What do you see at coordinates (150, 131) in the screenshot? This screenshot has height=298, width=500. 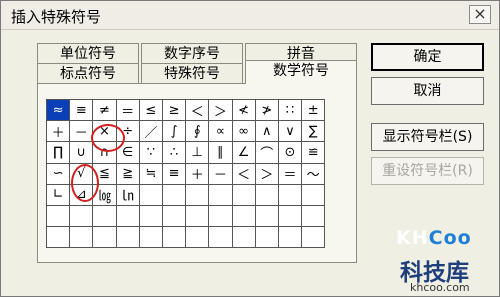 I see `symbol-cell: ／` at bounding box center [150, 131].